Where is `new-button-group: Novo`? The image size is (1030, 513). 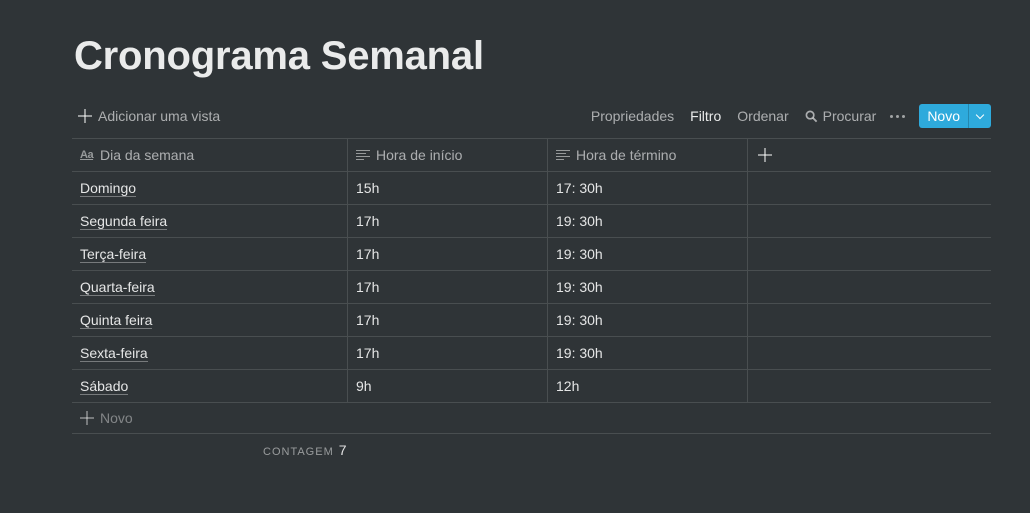
new-button-group: Novo is located at coordinates (955, 116).